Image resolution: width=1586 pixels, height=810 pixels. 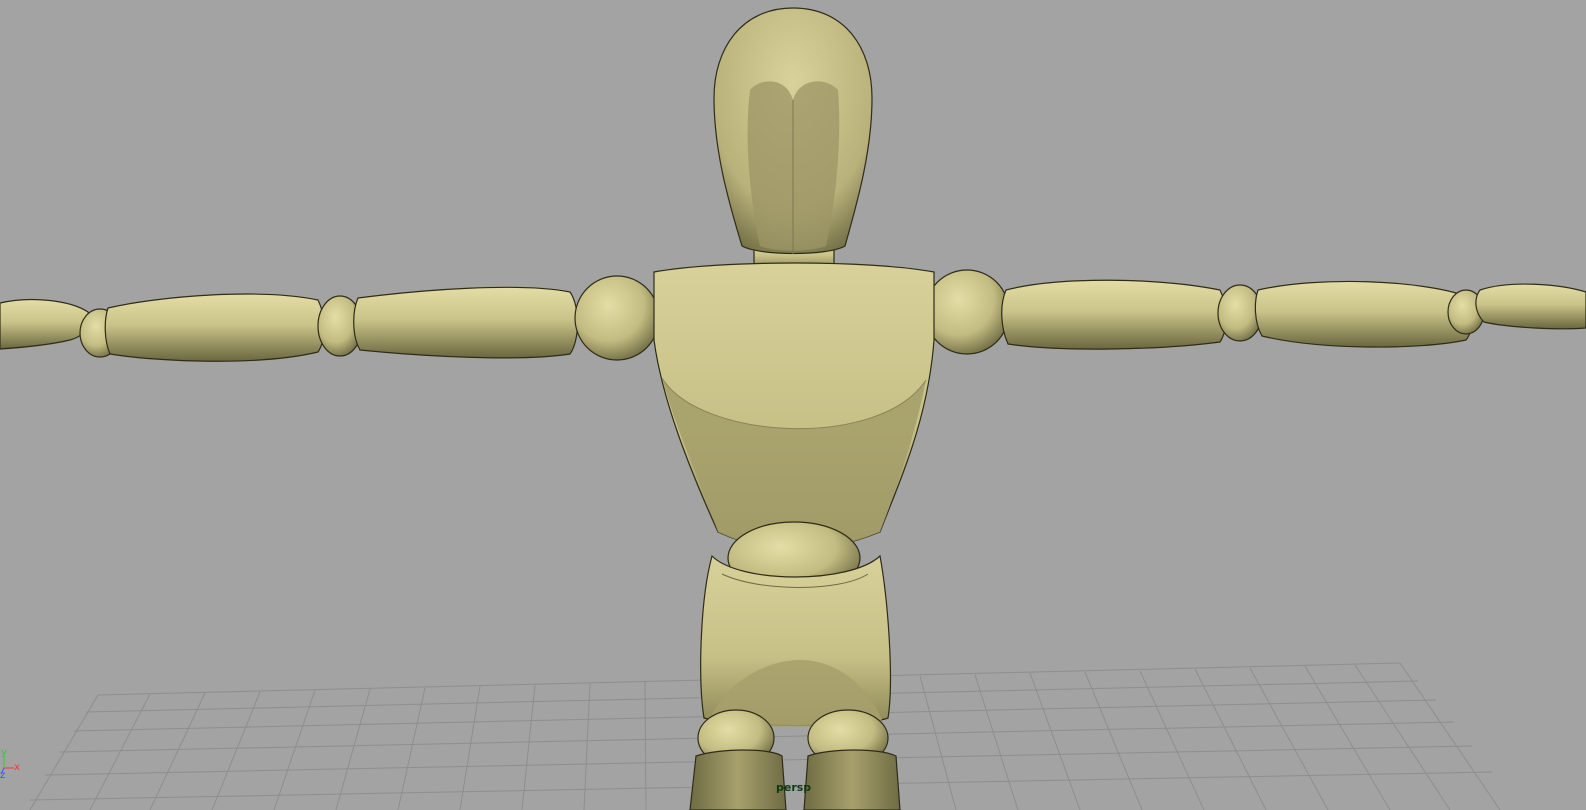 I want to click on axis-y-label: y, so click(x=4, y=752).